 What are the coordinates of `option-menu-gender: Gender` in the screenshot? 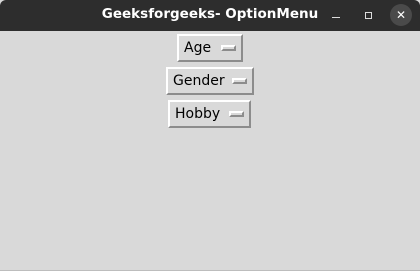 It's located at (210, 81).